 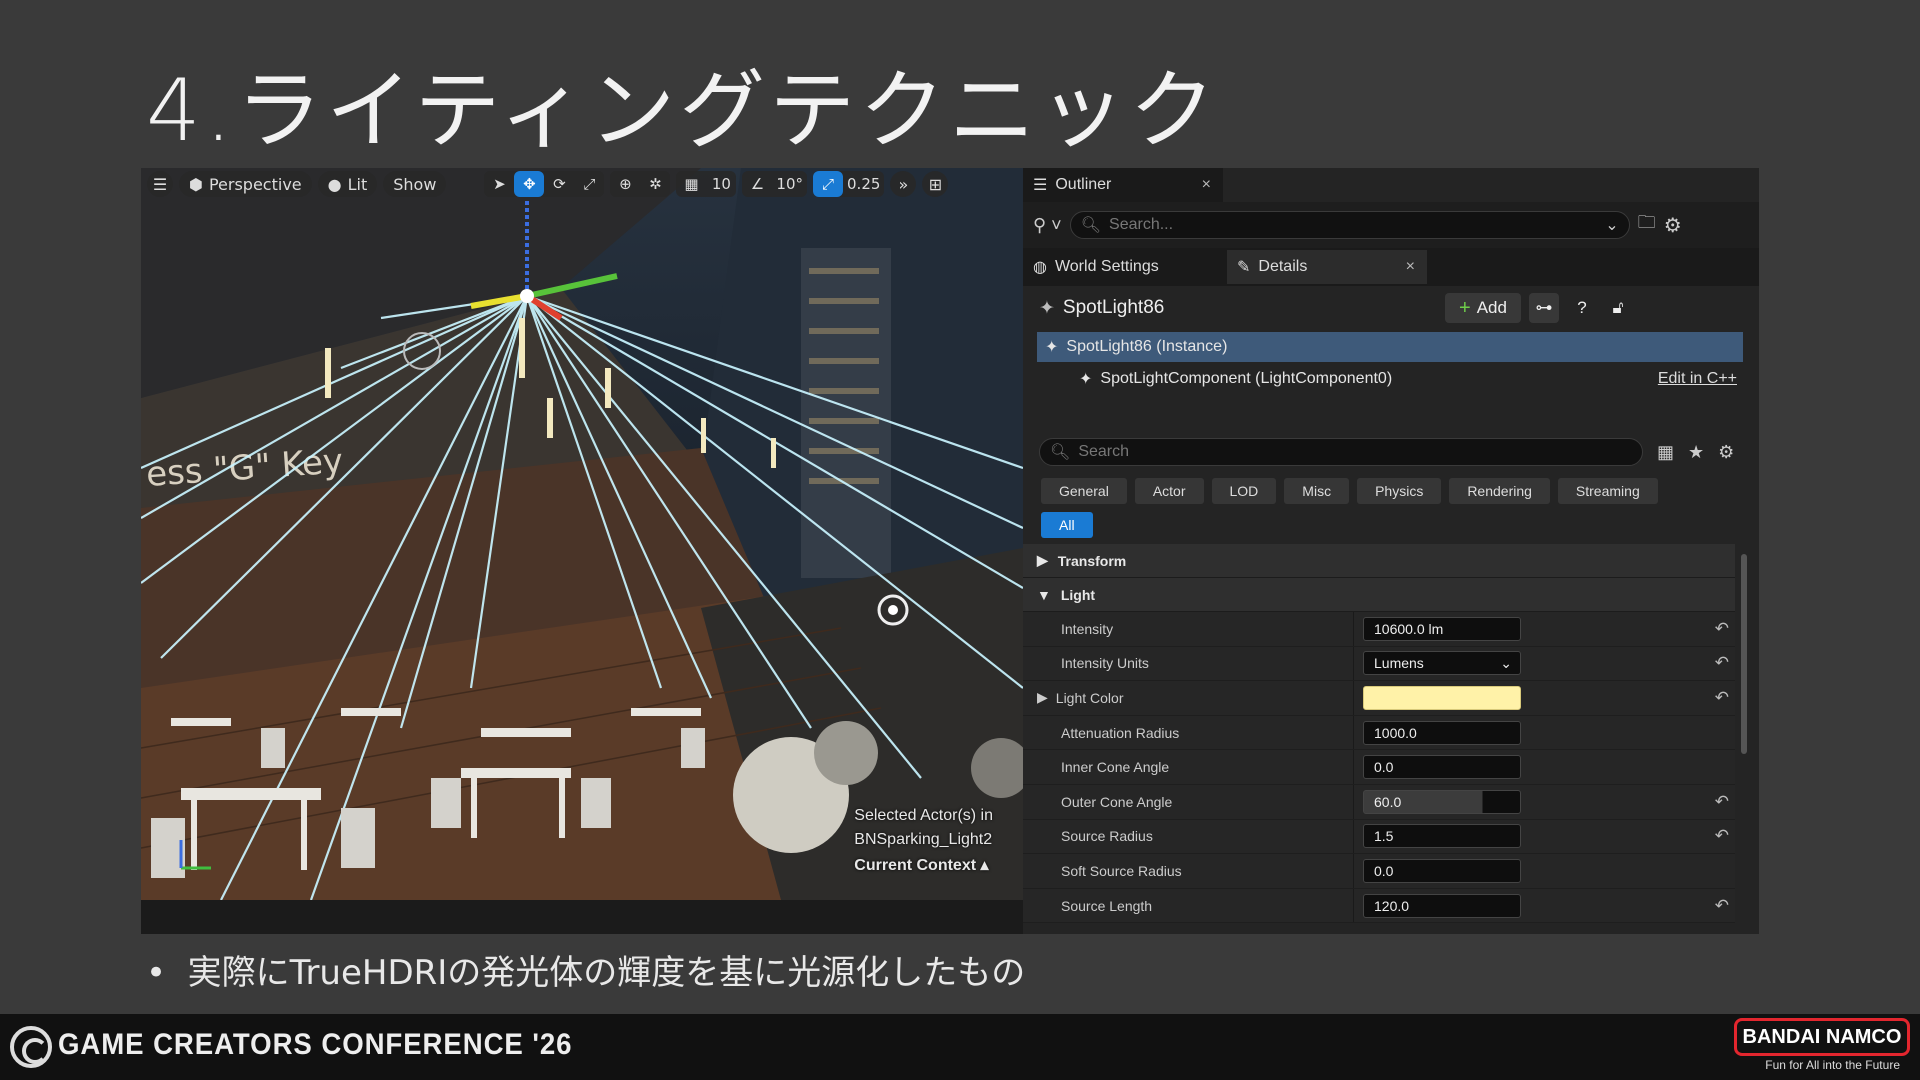 I want to click on outer-cone-angle-slider: 60.0, so click(x=1442, y=801).